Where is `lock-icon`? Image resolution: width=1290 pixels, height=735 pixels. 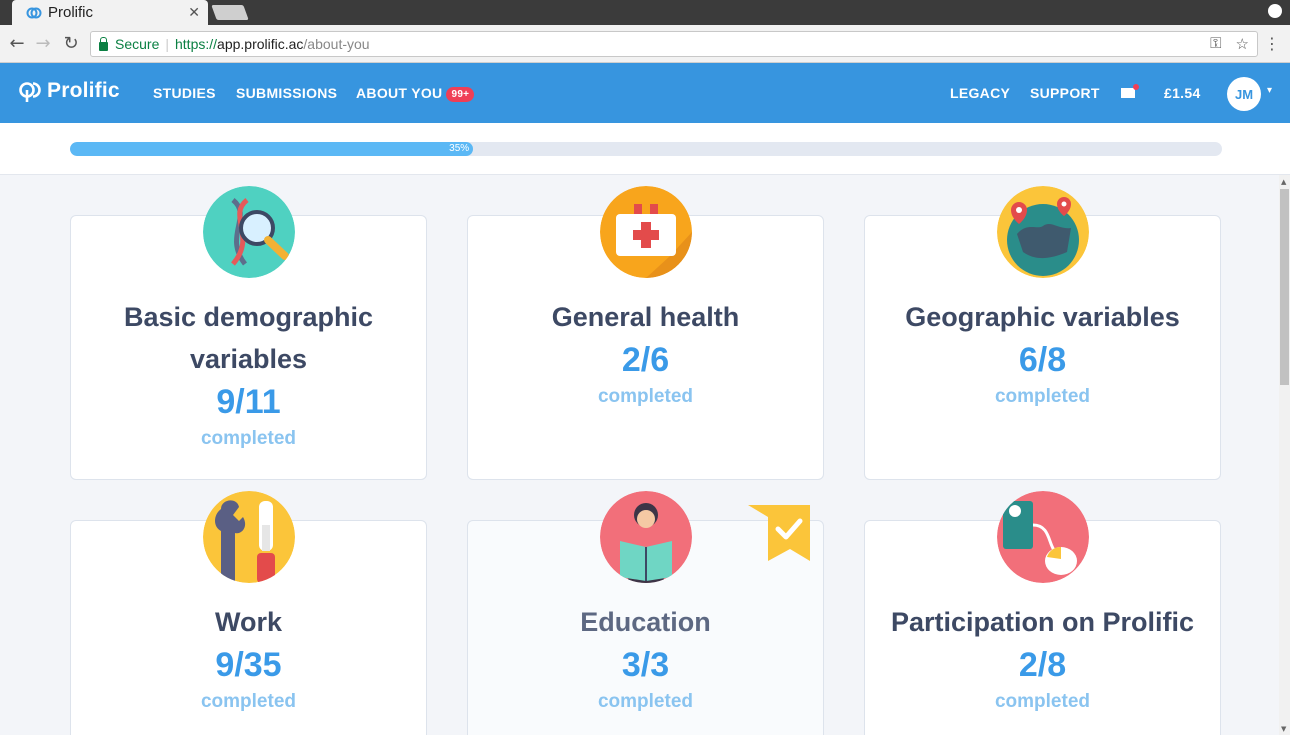 lock-icon is located at coordinates (103, 43).